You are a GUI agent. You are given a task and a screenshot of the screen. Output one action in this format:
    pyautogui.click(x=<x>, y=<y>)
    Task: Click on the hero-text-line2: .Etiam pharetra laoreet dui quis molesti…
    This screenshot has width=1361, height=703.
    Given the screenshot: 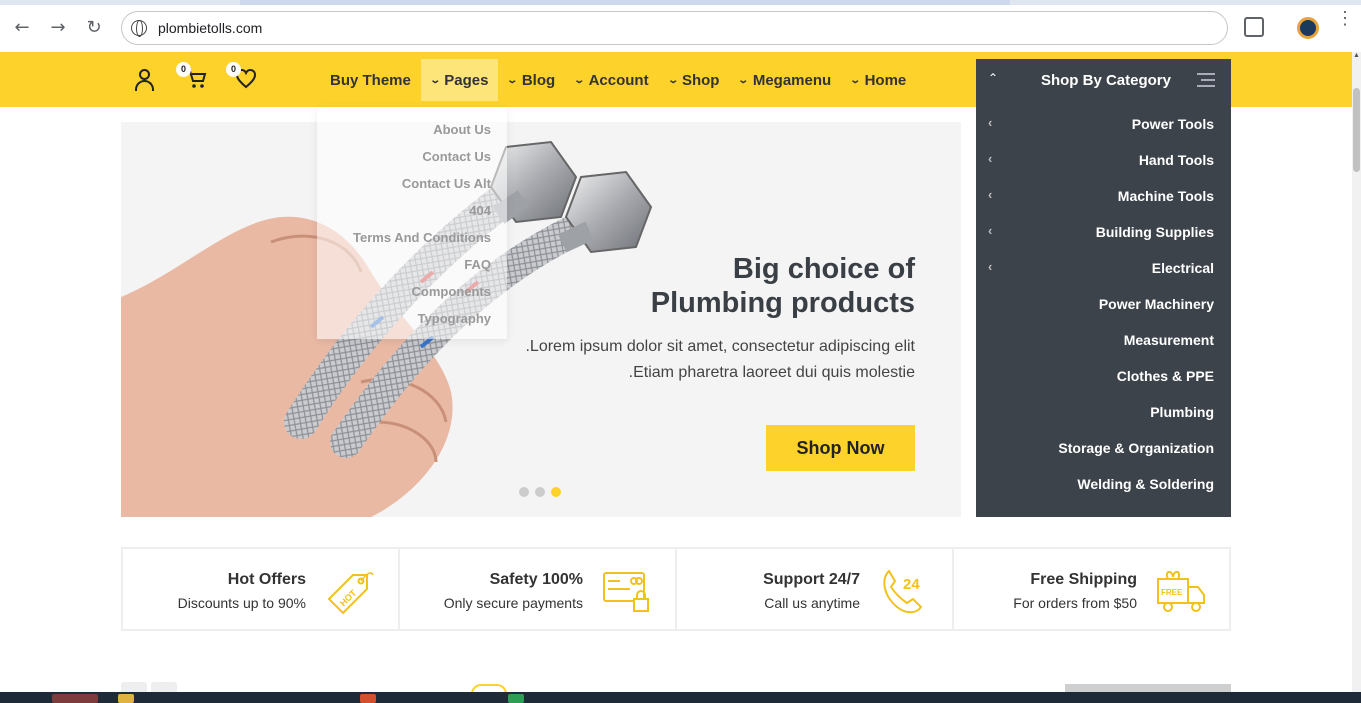 What is the action you would take?
    pyautogui.click(x=771, y=372)
    